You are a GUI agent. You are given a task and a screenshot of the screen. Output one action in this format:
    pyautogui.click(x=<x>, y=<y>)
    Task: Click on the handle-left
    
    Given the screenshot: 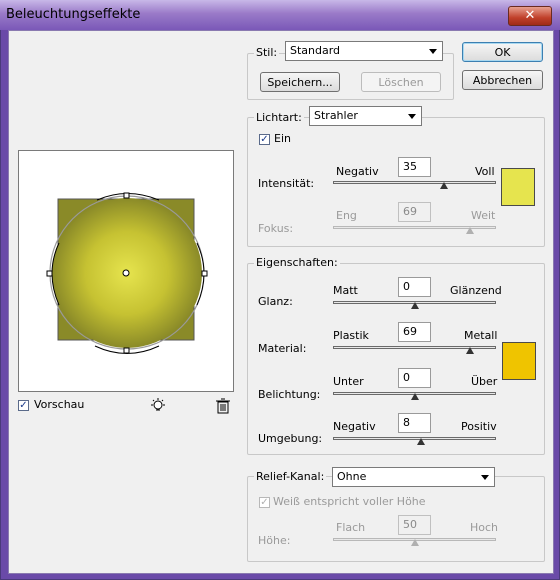 What is the action you would take?
    pyautogui.click(x=49, y=273)
    